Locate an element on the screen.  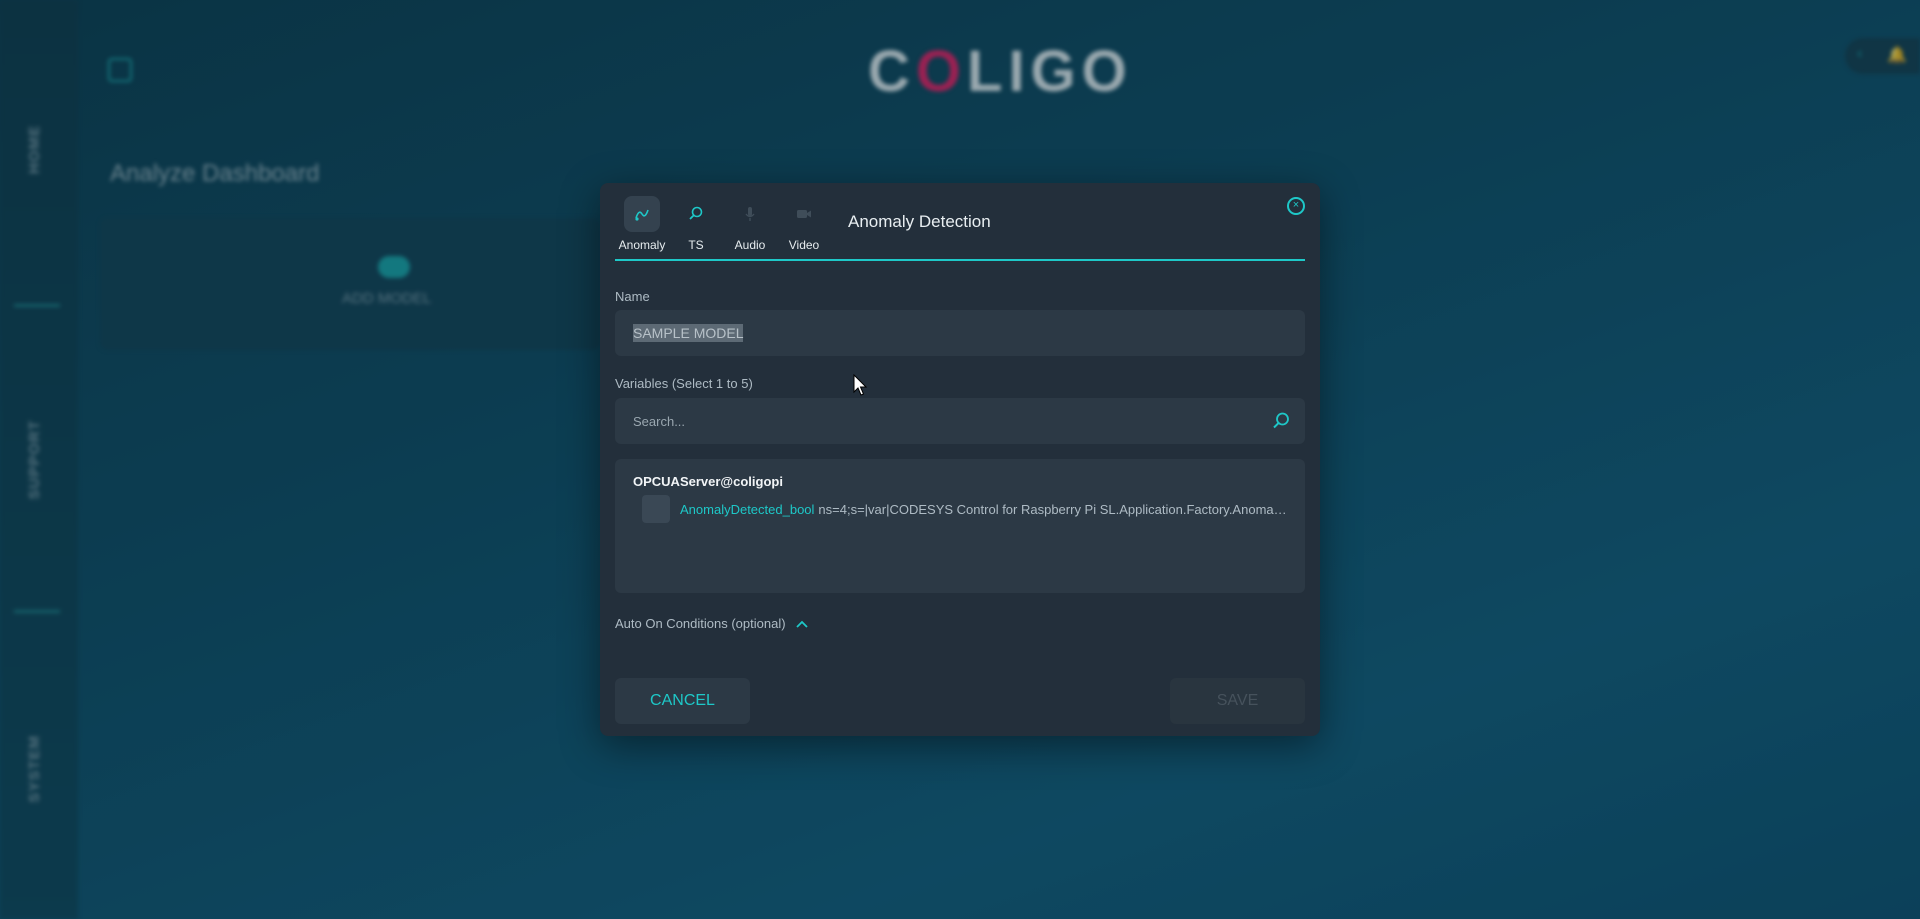
name-label: Name is located at coordinates (632, 296).